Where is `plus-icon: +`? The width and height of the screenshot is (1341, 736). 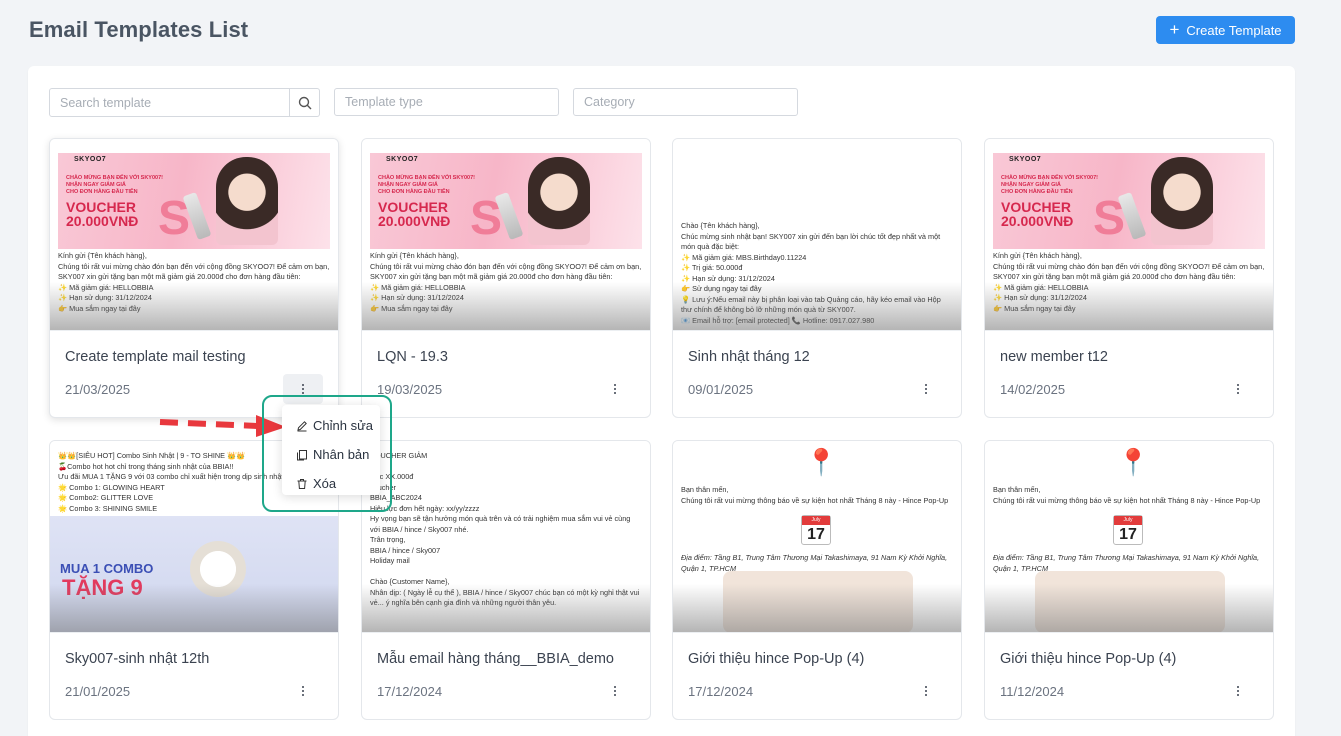
plus-icon: + is located at coordinates (1174, 29).